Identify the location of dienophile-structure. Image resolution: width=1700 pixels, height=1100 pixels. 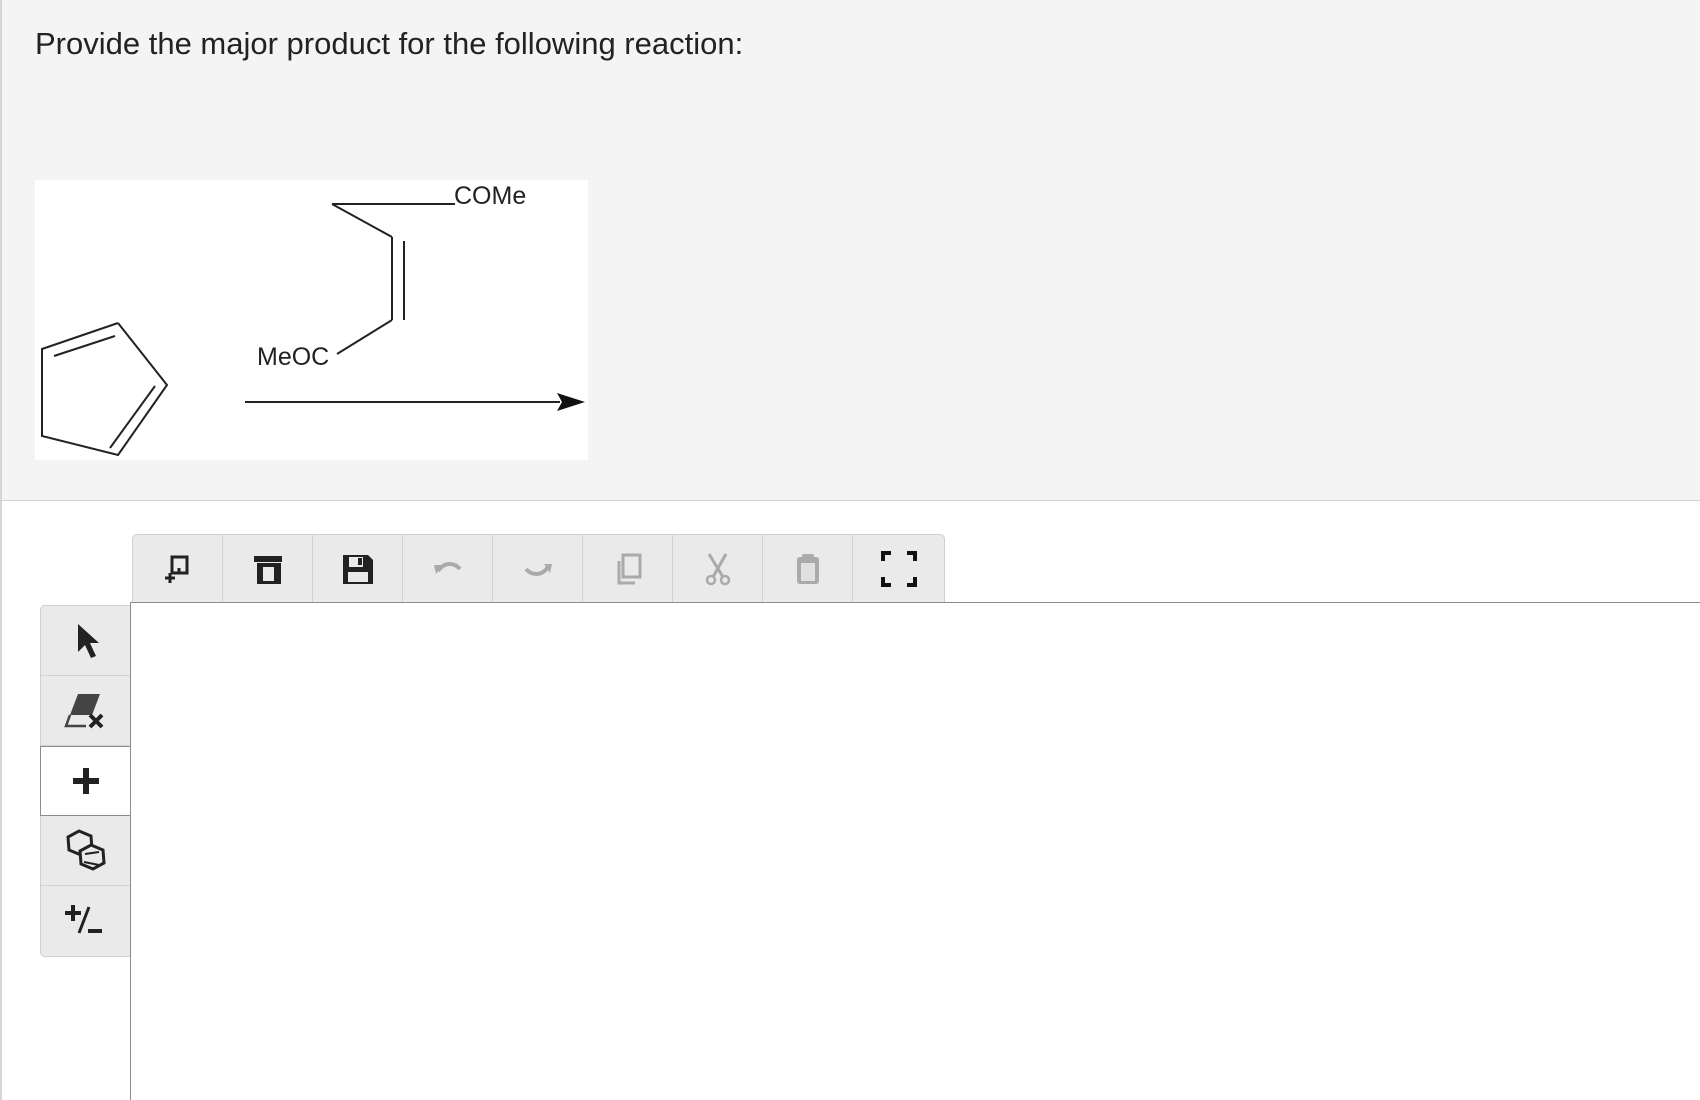
(393, 279).